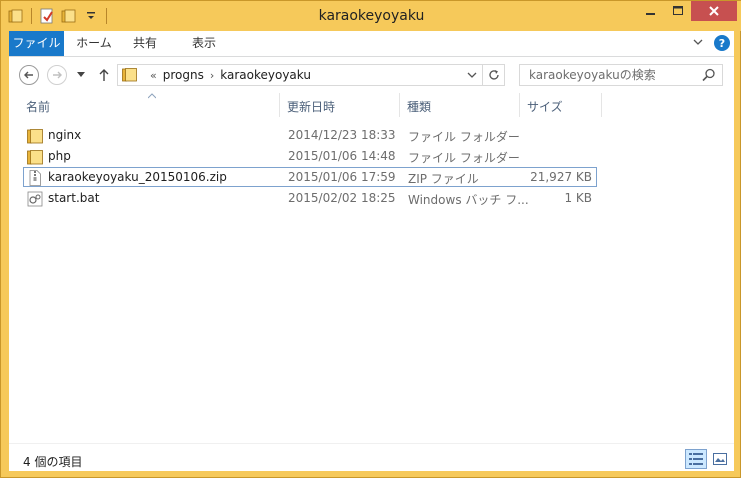 This screenshot has height=478, width=741. Describe the element at coordinates (342, 156) in the screenshot. I see `file-date: 2015/01/06 14:48` at that location.